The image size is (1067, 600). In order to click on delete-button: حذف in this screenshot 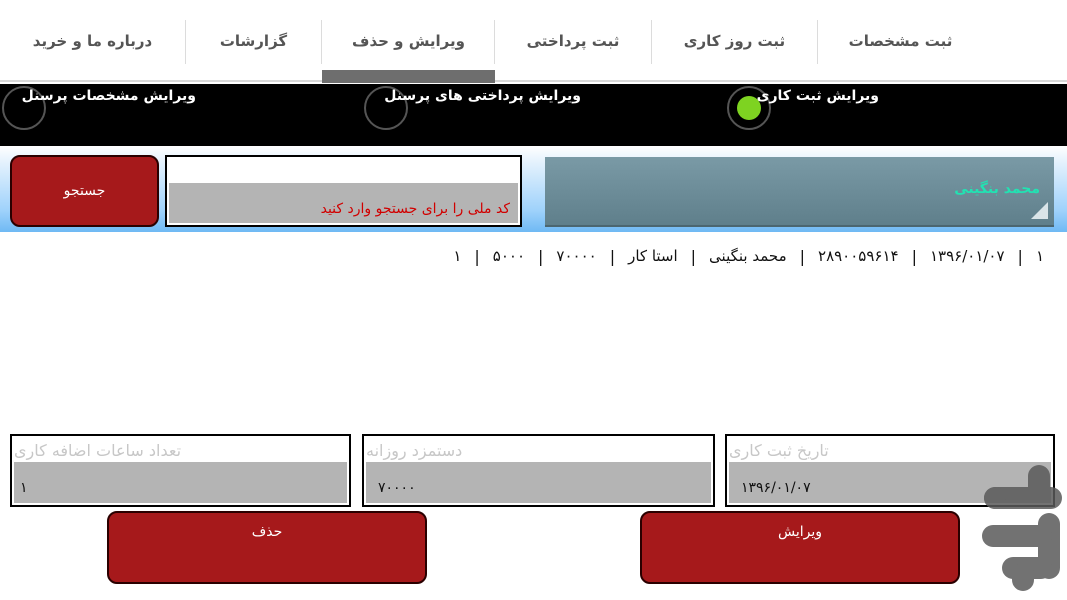, I will do `click(267, 547)`.